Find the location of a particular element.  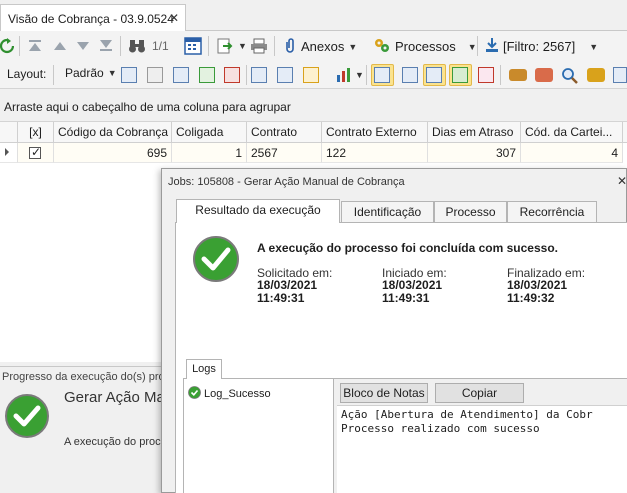

sort-icon is located at coordinates (259, 75).